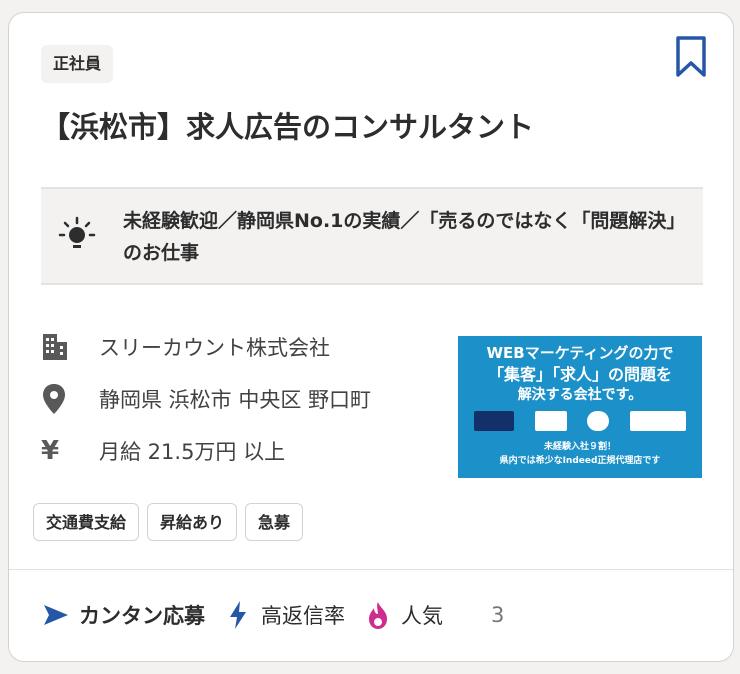  I want to click on ad-logo-google, so click(550, 421).